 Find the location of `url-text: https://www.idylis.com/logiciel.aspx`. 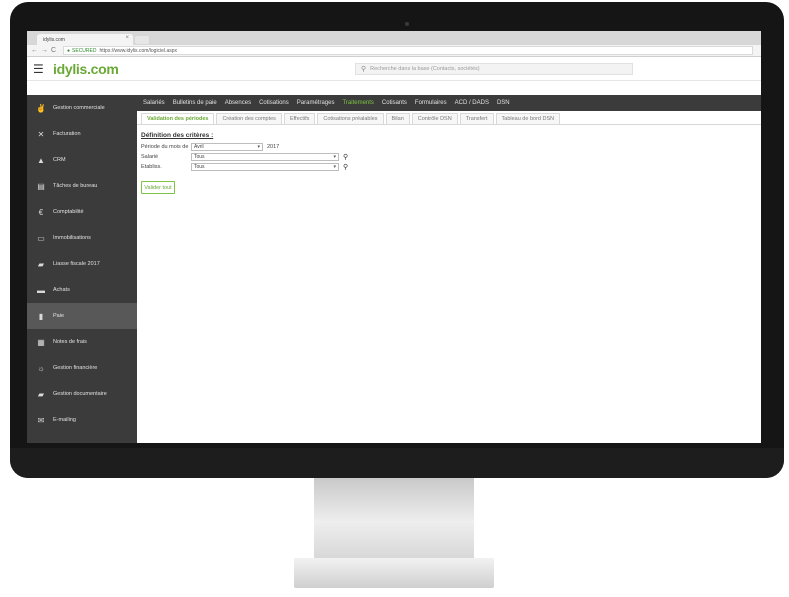

url-text: https://www.idylis.com/logiciel.aspx is located at coordinates (138, 50).